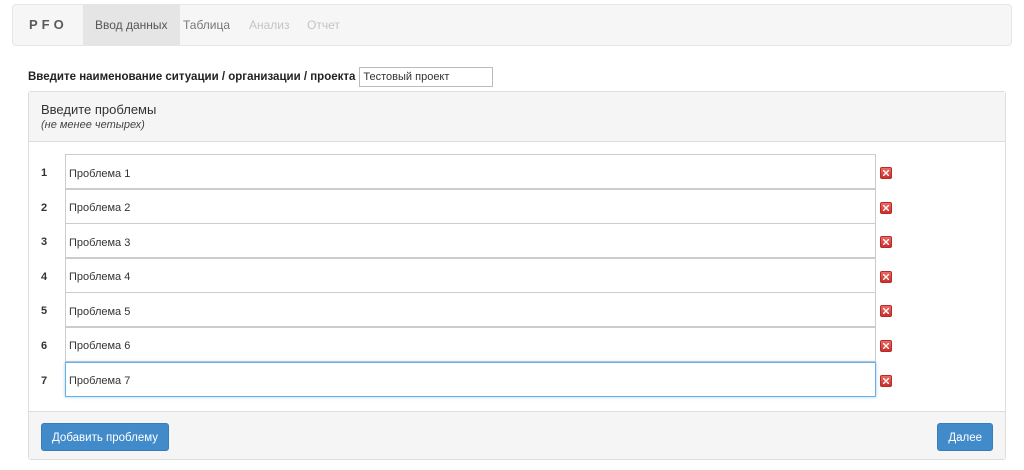 The width and height of the screenshot is (1024, 470). What do you see at coordinates (44, 380) in the screenshot?
I see `problem-number: 7` at bounding box center [44, 380].